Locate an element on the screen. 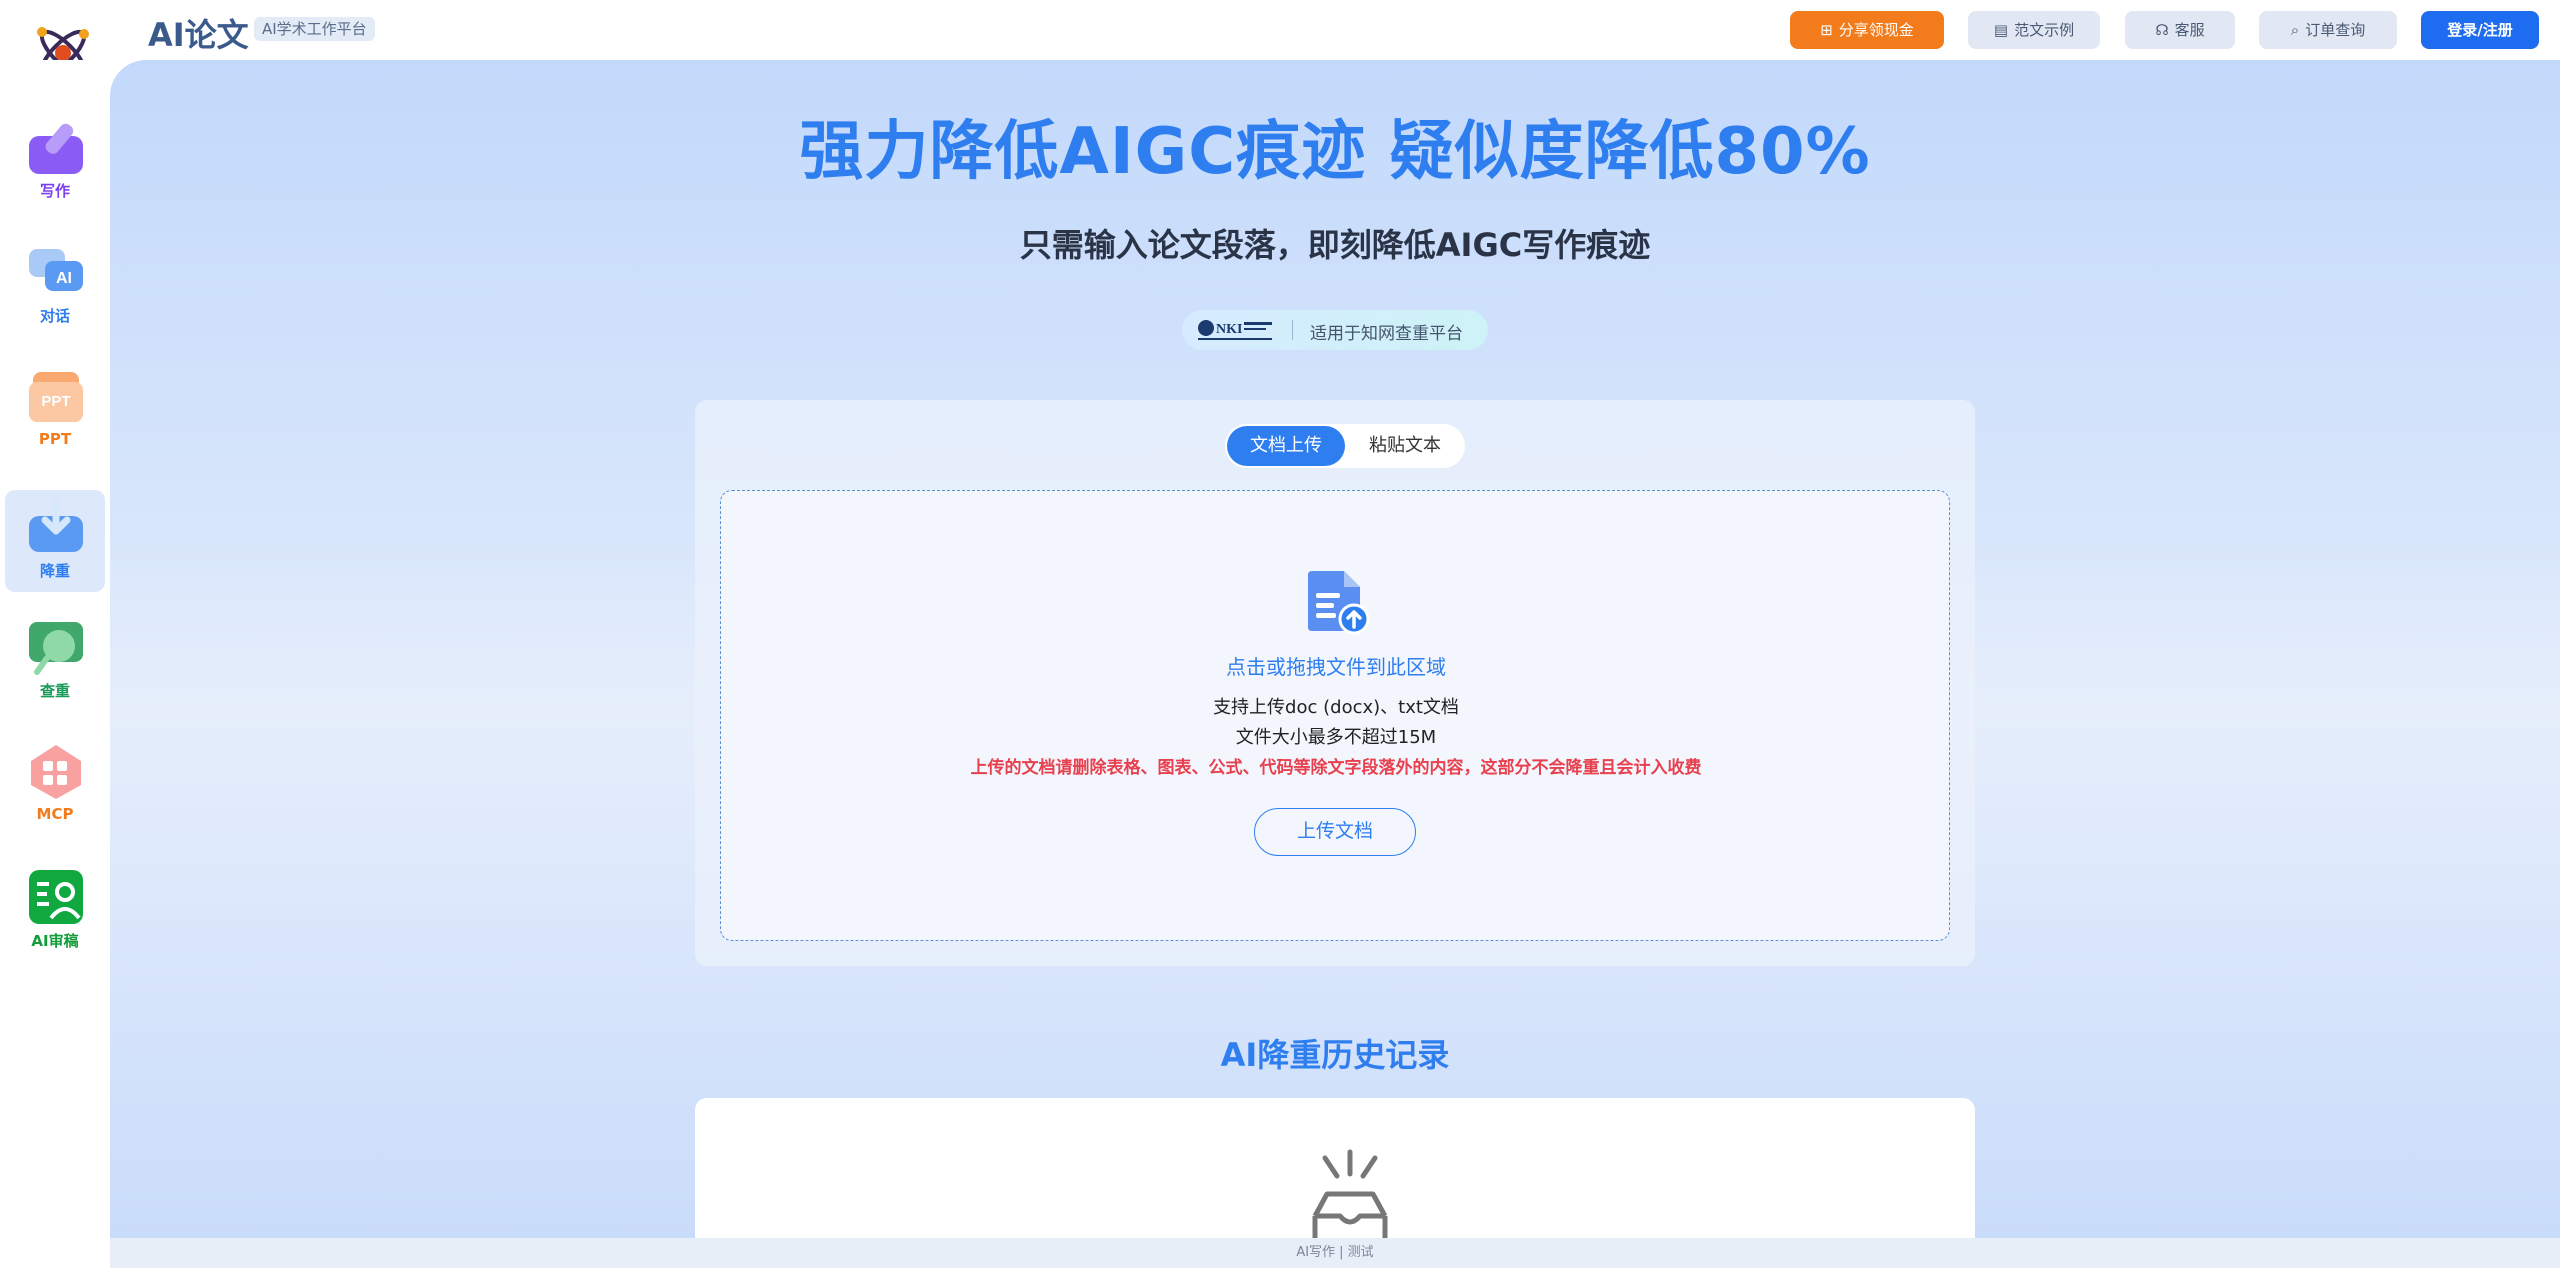 The width and height of the screenshot is (2560, 1268). customer-service-button: ☊ 客服 is located at coordinates (2180, 30).